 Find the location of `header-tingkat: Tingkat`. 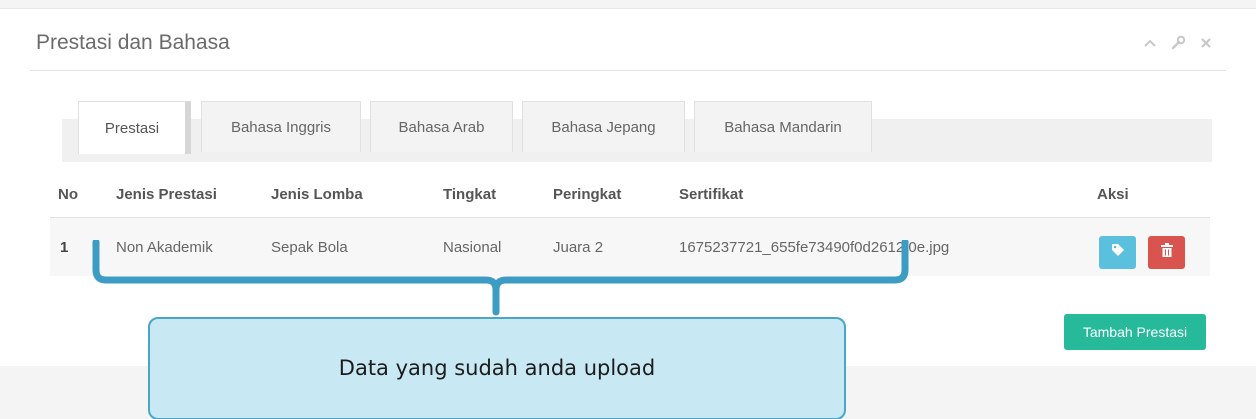

header-tingkat: Tingkat is located at coordinates (470, 194).